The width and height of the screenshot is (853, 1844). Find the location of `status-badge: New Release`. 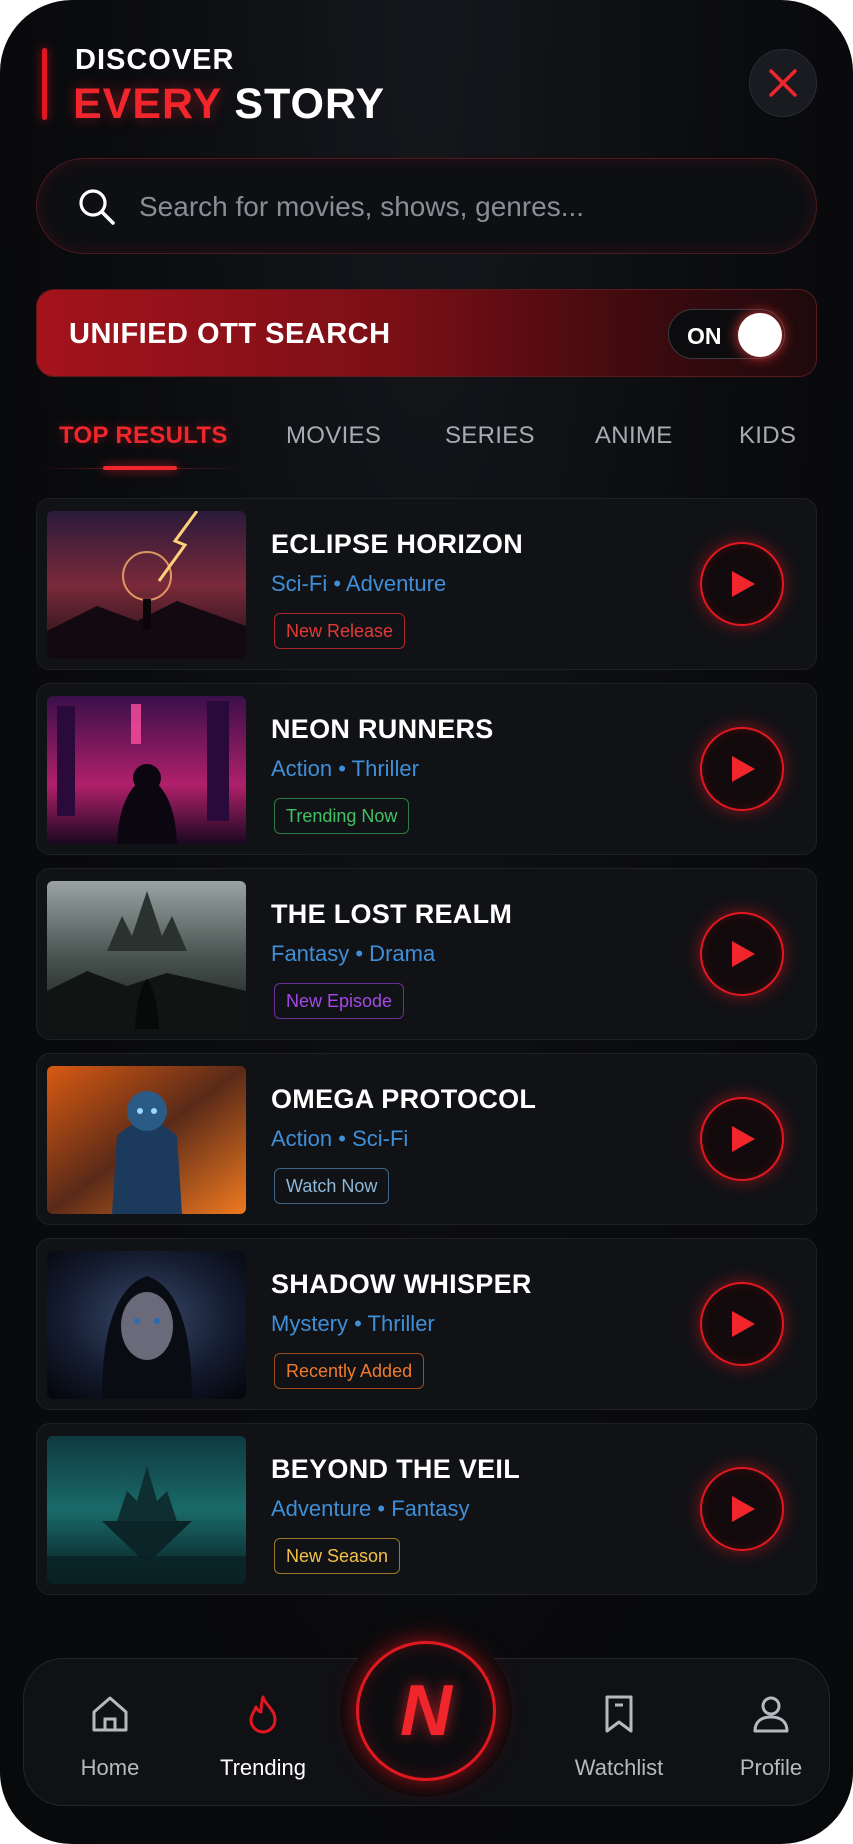

status-badge: New Release is located at coordinates (340, 631).